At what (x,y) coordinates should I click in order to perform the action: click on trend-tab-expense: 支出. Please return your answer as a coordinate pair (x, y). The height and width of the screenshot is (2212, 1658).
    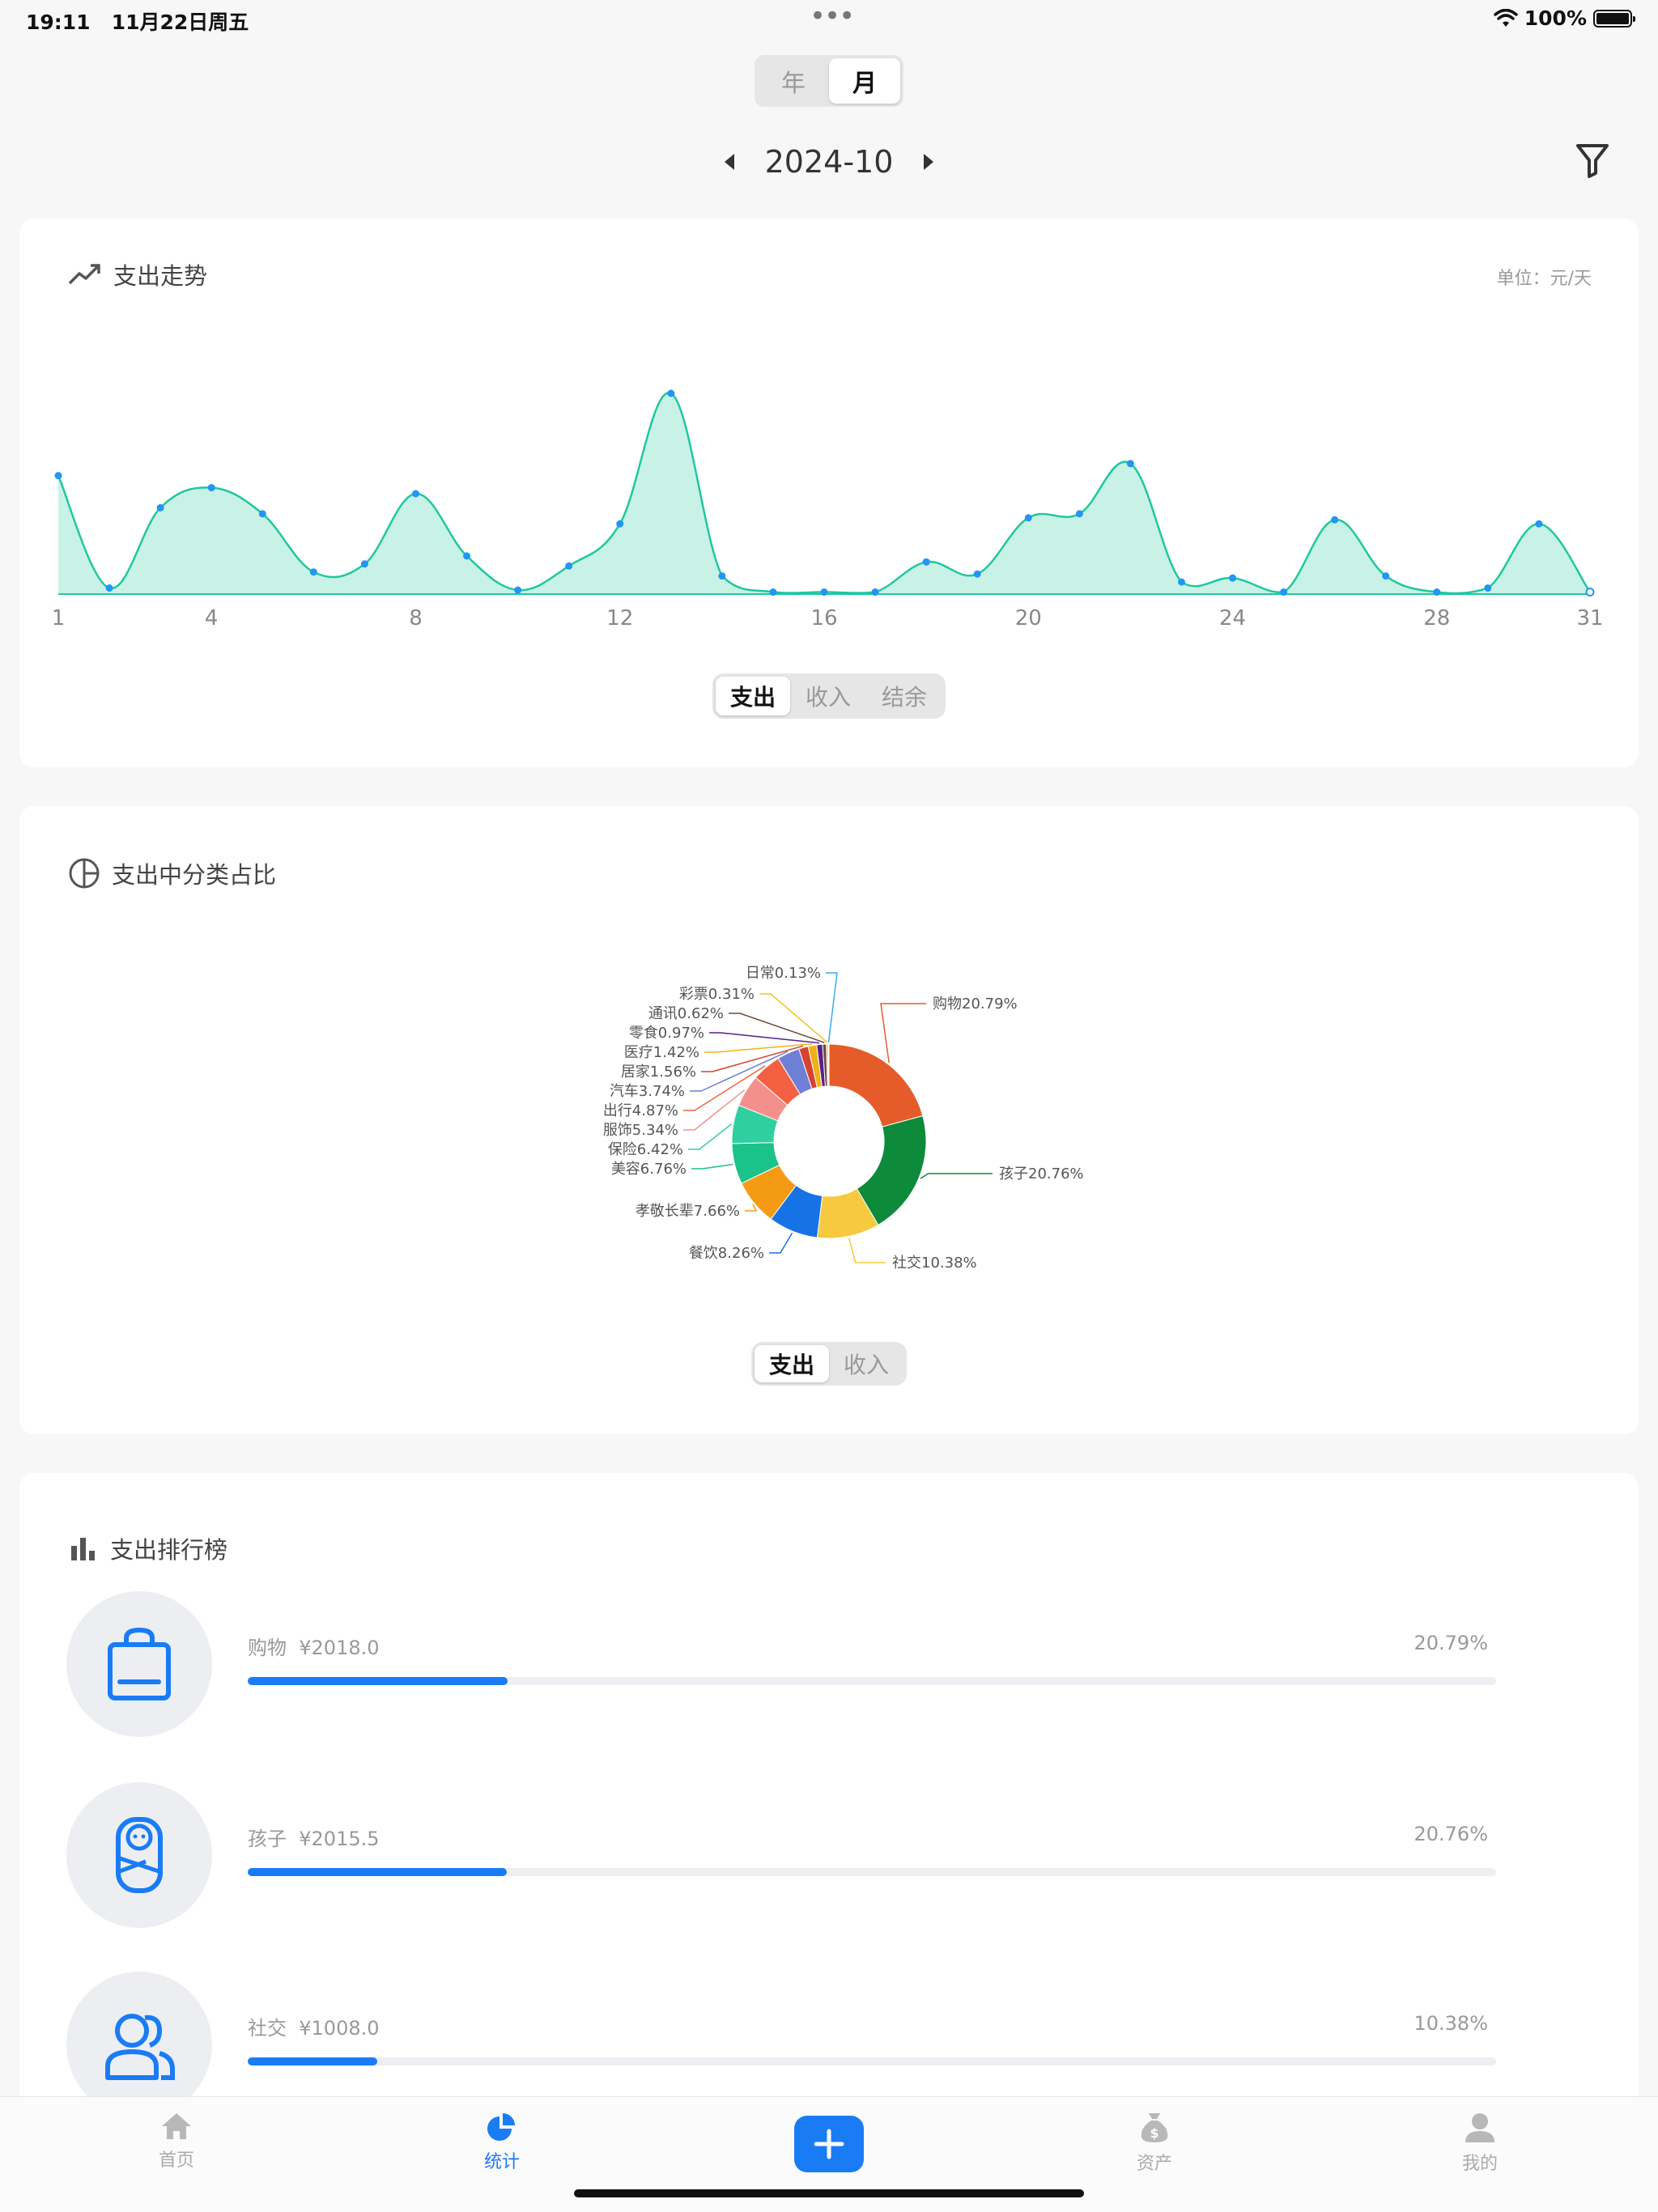
    Looking at the image, I should click on (753, 696).